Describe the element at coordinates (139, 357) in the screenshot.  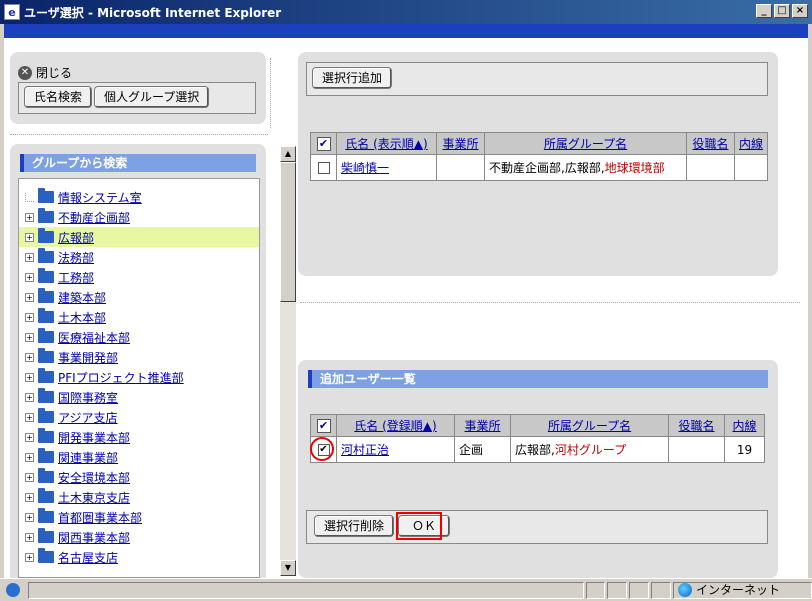
I see `tree-item: + 事業開発部` at that location.